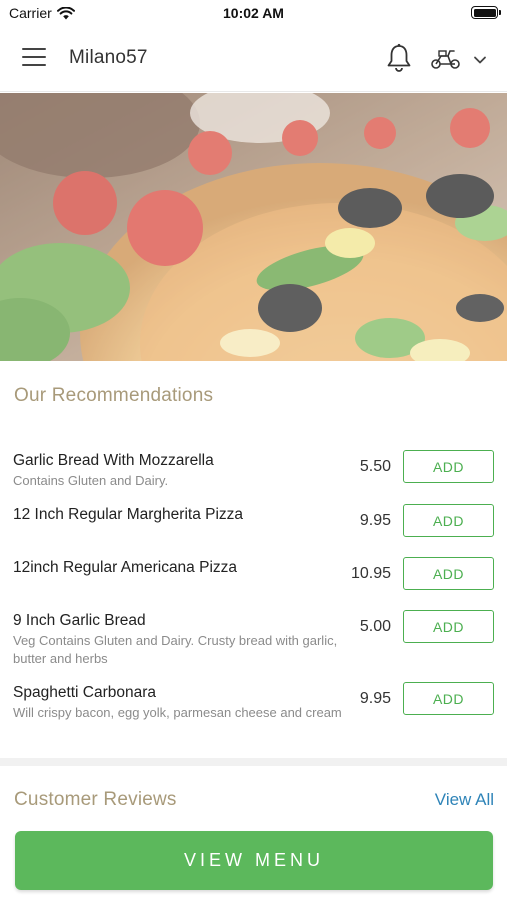 The height and width of the screenshot is (900, 507). I want to click on item-name: Spaghetti Carbonara, so click(85, 692).